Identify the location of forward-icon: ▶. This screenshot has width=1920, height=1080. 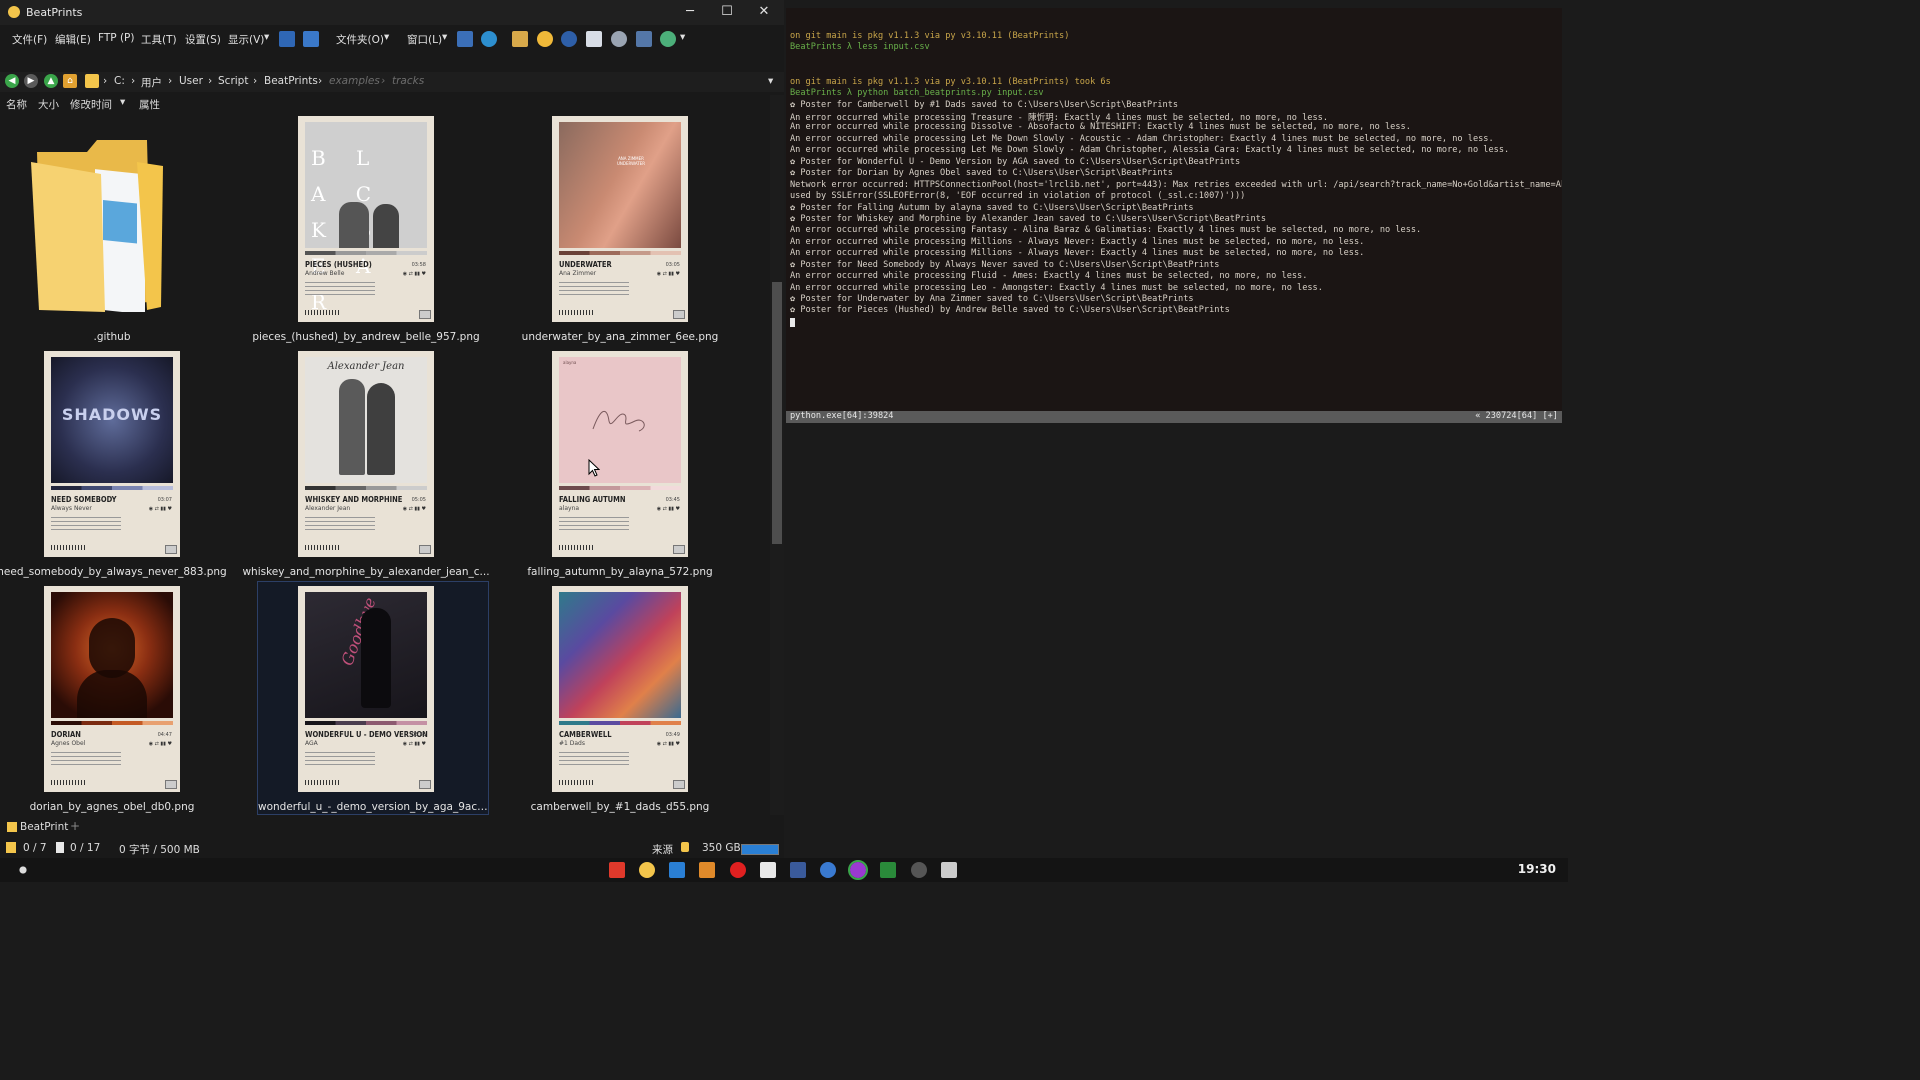
(31, 81).